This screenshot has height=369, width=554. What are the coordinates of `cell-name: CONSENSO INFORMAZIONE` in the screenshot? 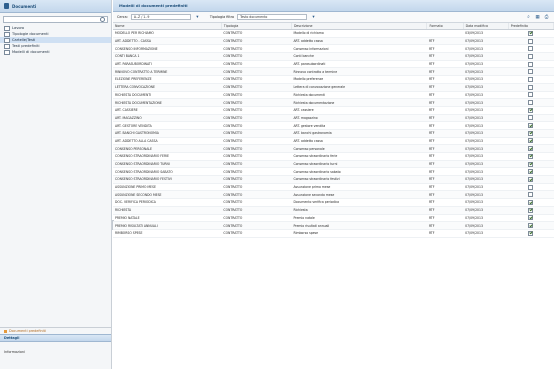 It's located at (167, 49).